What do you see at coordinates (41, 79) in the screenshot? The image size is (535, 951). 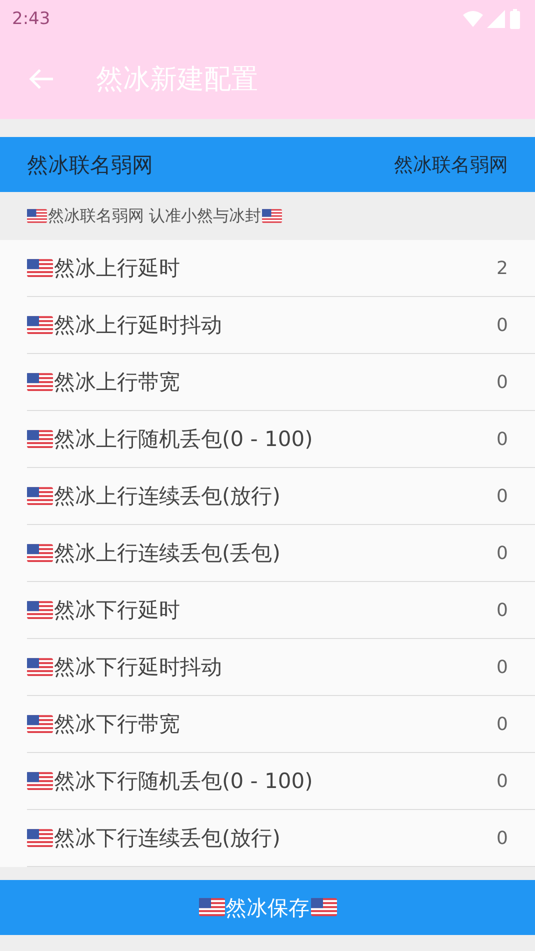 I see `back-arrow-icon` at bounding box center [41, 79].